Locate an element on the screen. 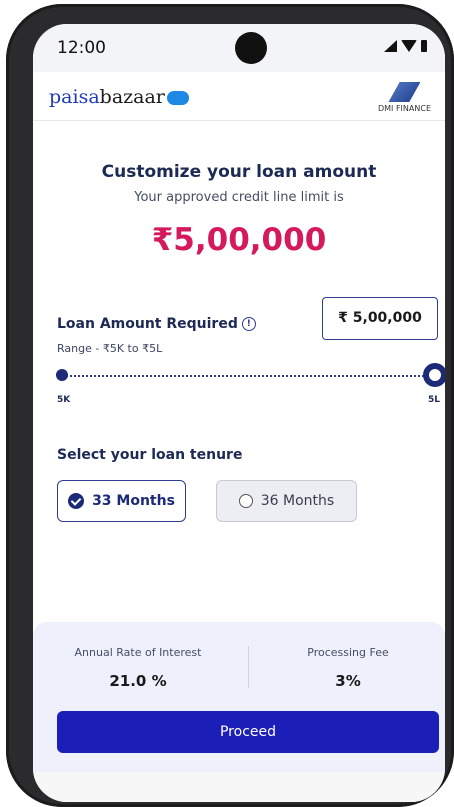 This screenshot has width=454, height=807. page-title: Customize your loan amount is located at coordinates (239, 172).